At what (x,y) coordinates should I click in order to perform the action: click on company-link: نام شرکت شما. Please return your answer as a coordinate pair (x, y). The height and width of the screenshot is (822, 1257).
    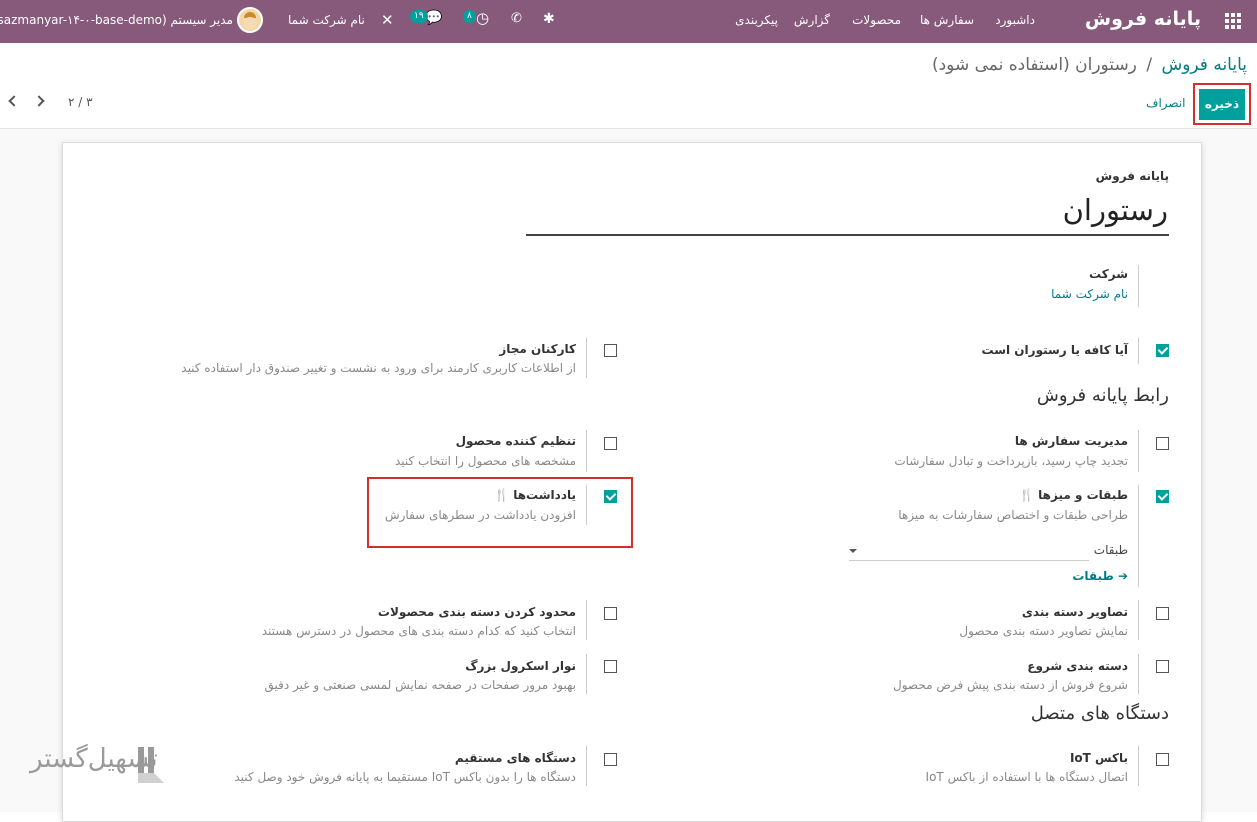
    Looking at the image, I should click on (1089, 294).